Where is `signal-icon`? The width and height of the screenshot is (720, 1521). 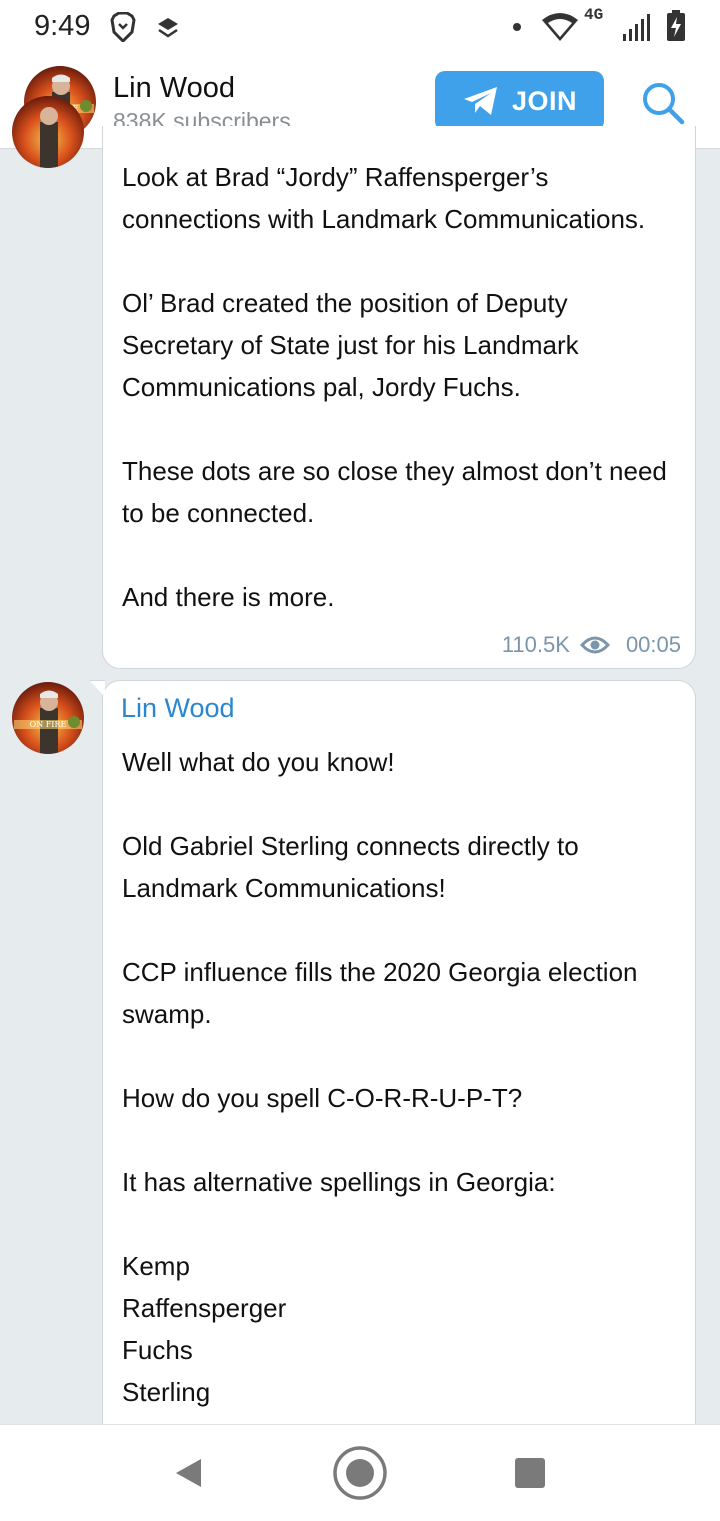
signal-icon is located at coordinates (636, 27).